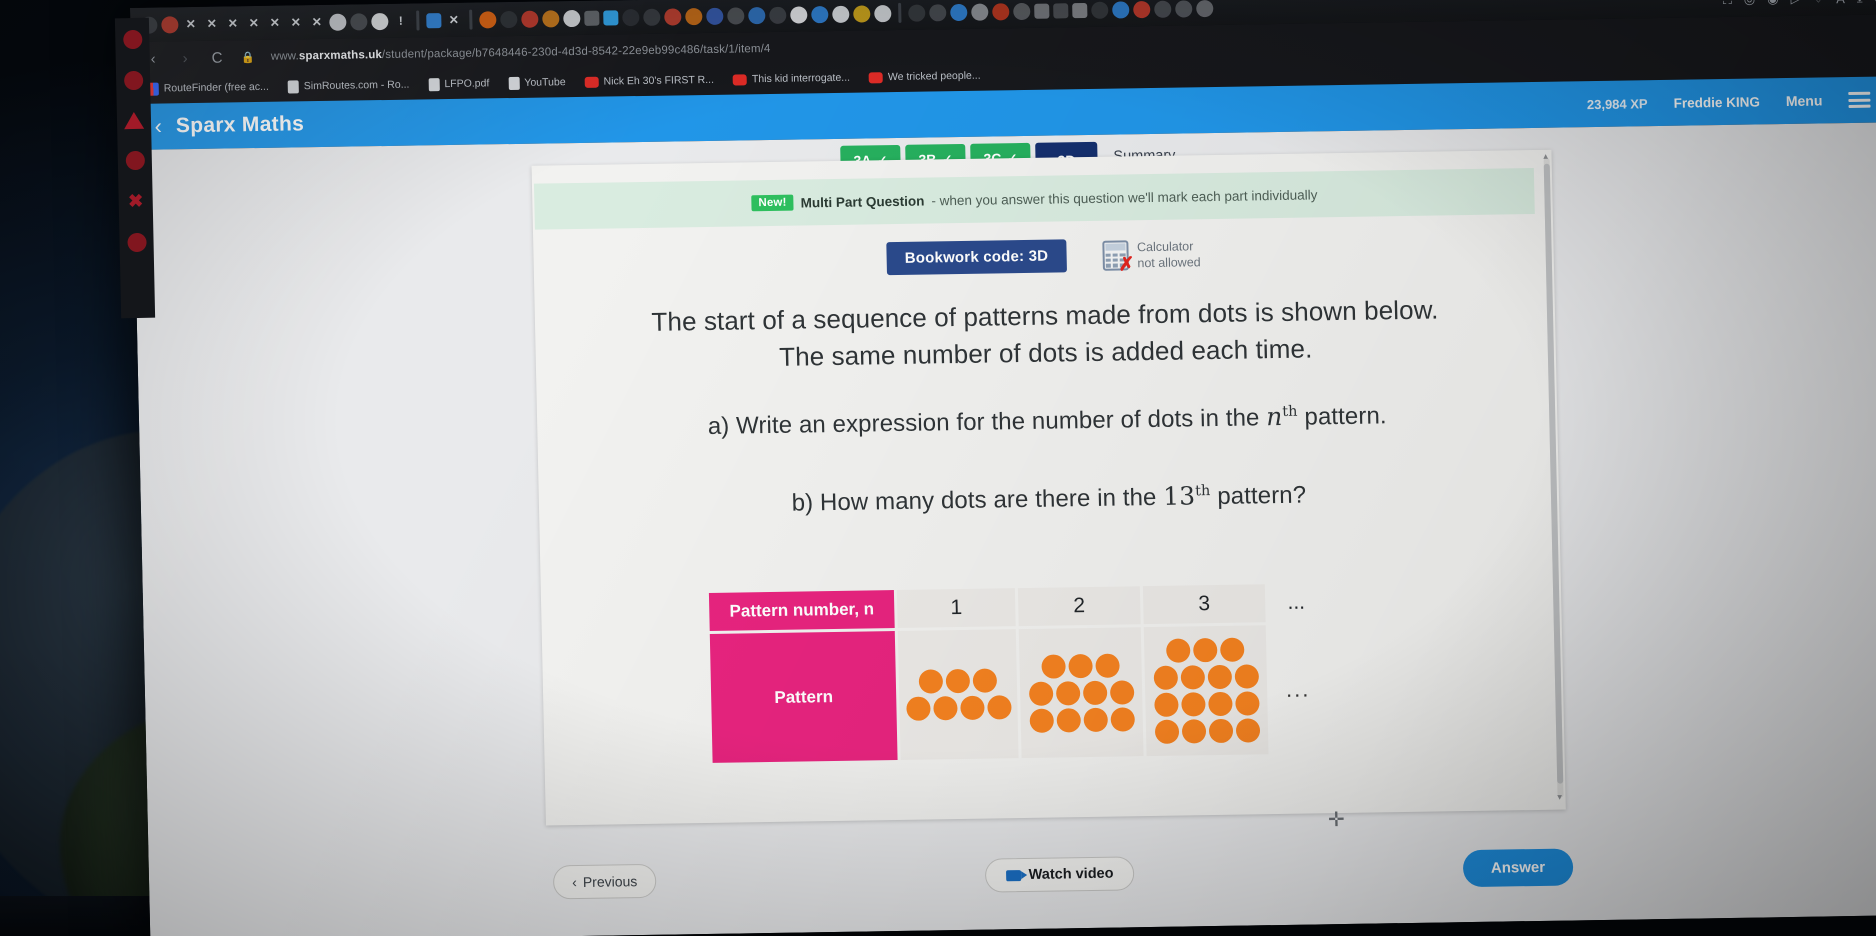 The width and height of the screenshot is (1876, 936). I want to click on taskbar-icon-i: !, so click(400, 21).